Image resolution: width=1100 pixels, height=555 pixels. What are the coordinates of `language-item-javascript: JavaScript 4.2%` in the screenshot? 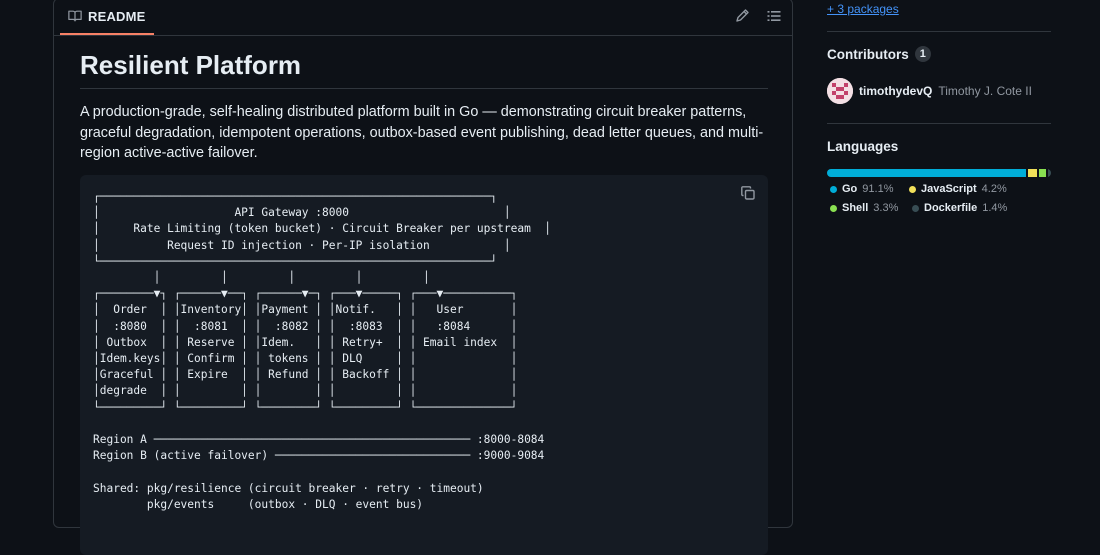 It's located at (958, 189).